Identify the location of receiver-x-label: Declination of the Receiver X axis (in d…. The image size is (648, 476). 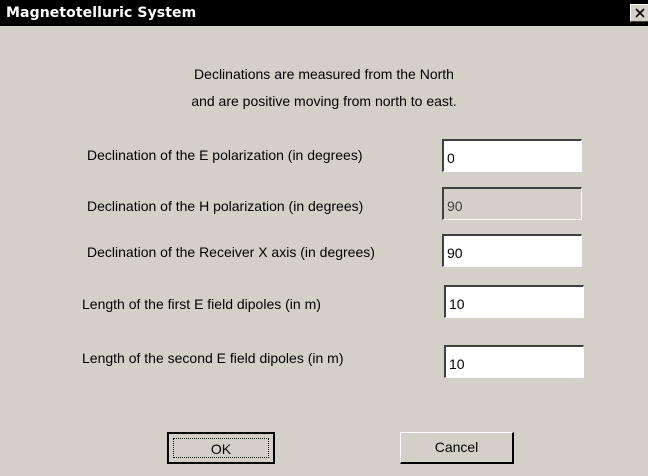
(231, 252).